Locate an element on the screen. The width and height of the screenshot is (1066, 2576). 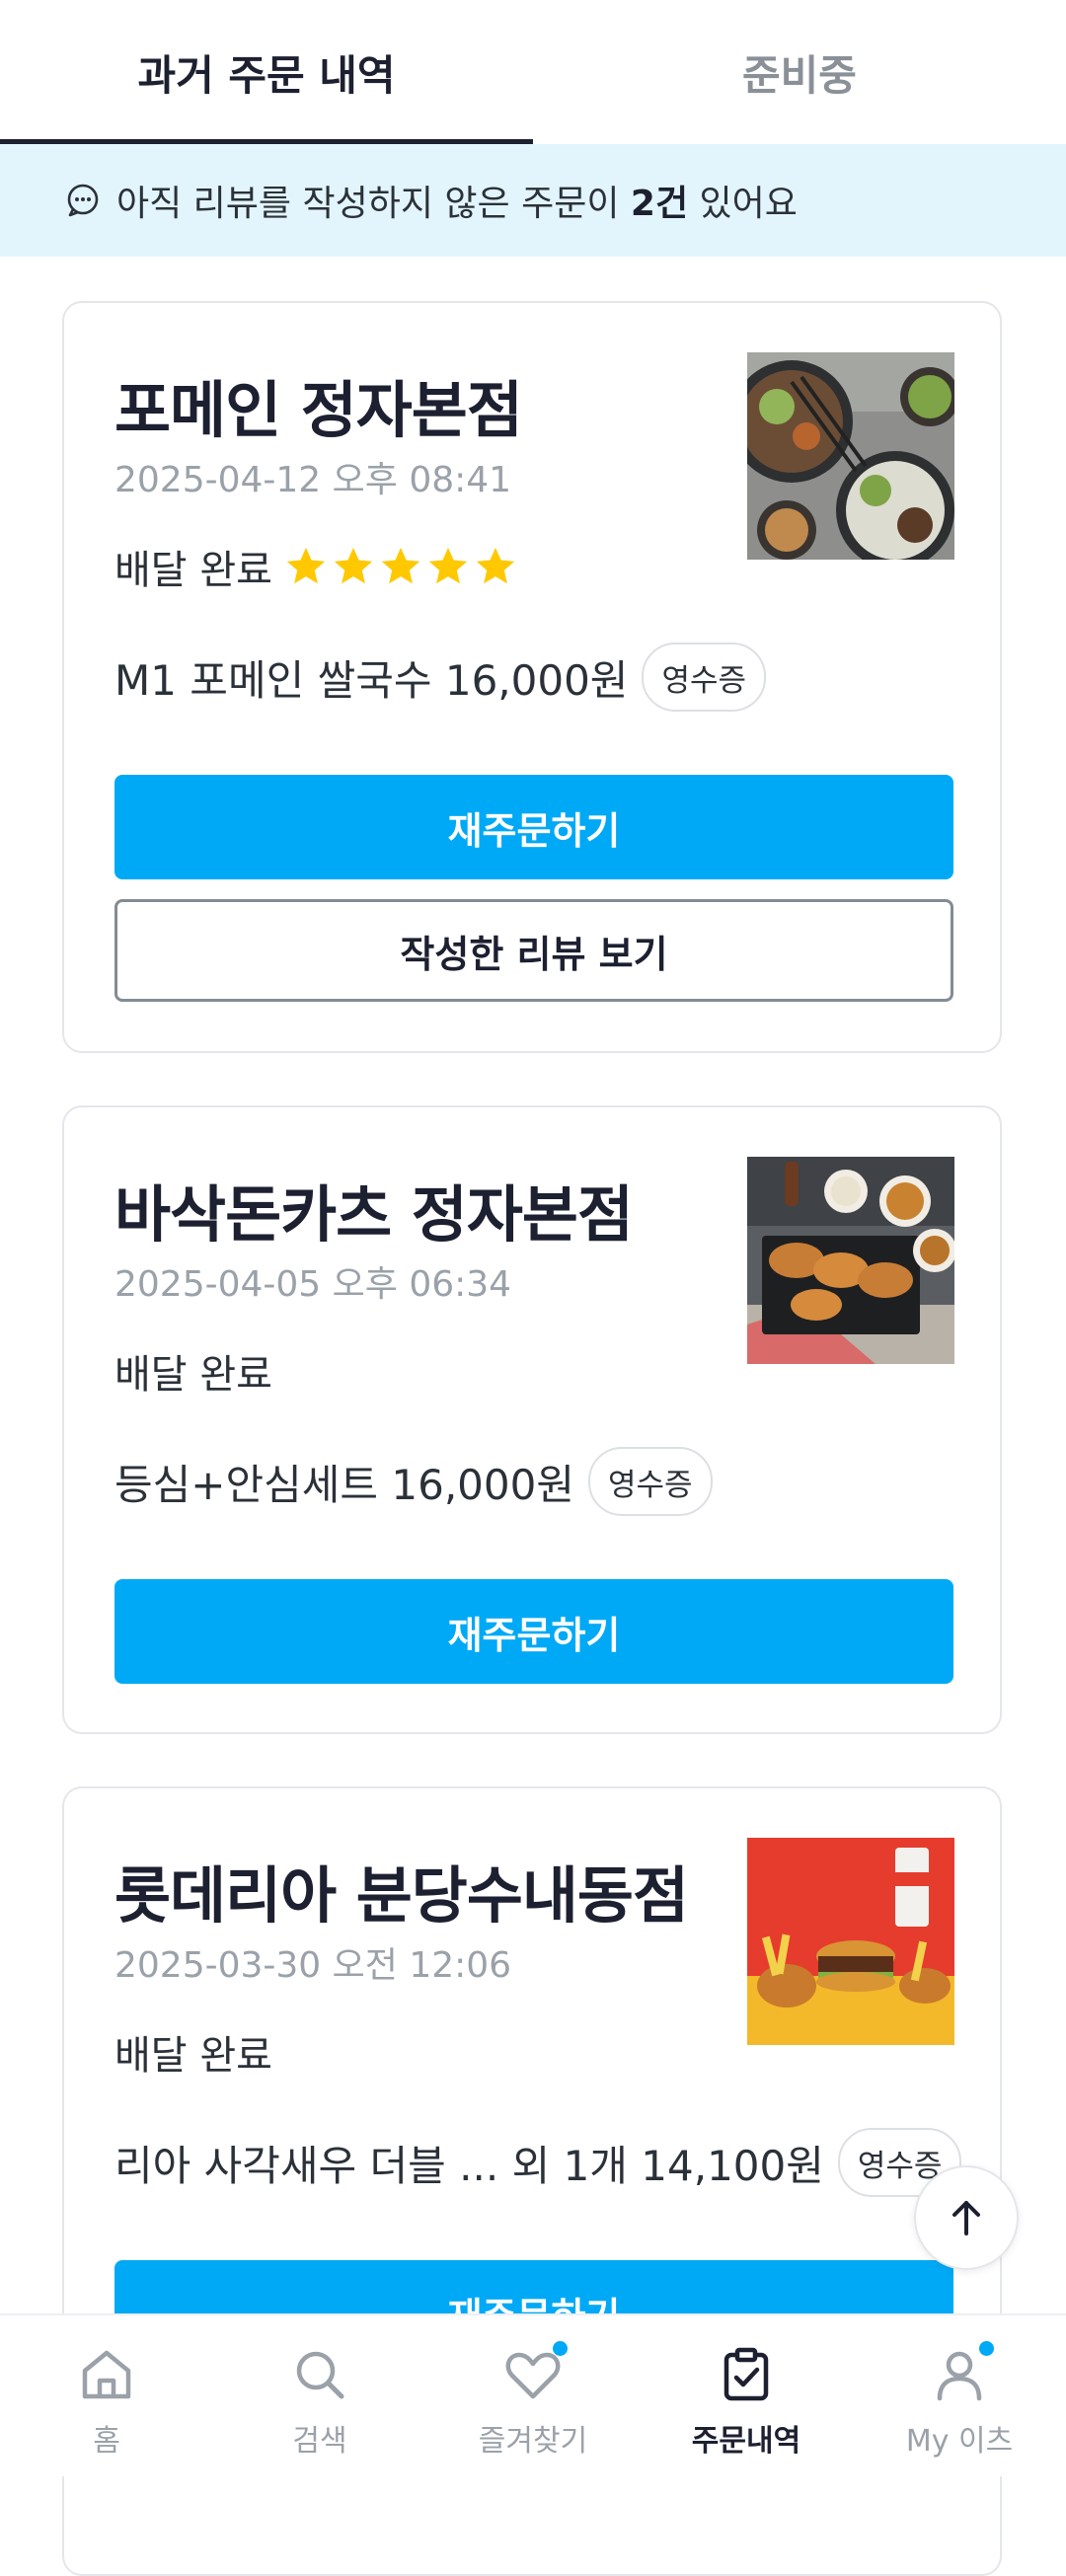
order-item-summary: 리아 사각새우 더블 ... 외 1개 14,100원 영수증 is located at coordinates (538, 2162).